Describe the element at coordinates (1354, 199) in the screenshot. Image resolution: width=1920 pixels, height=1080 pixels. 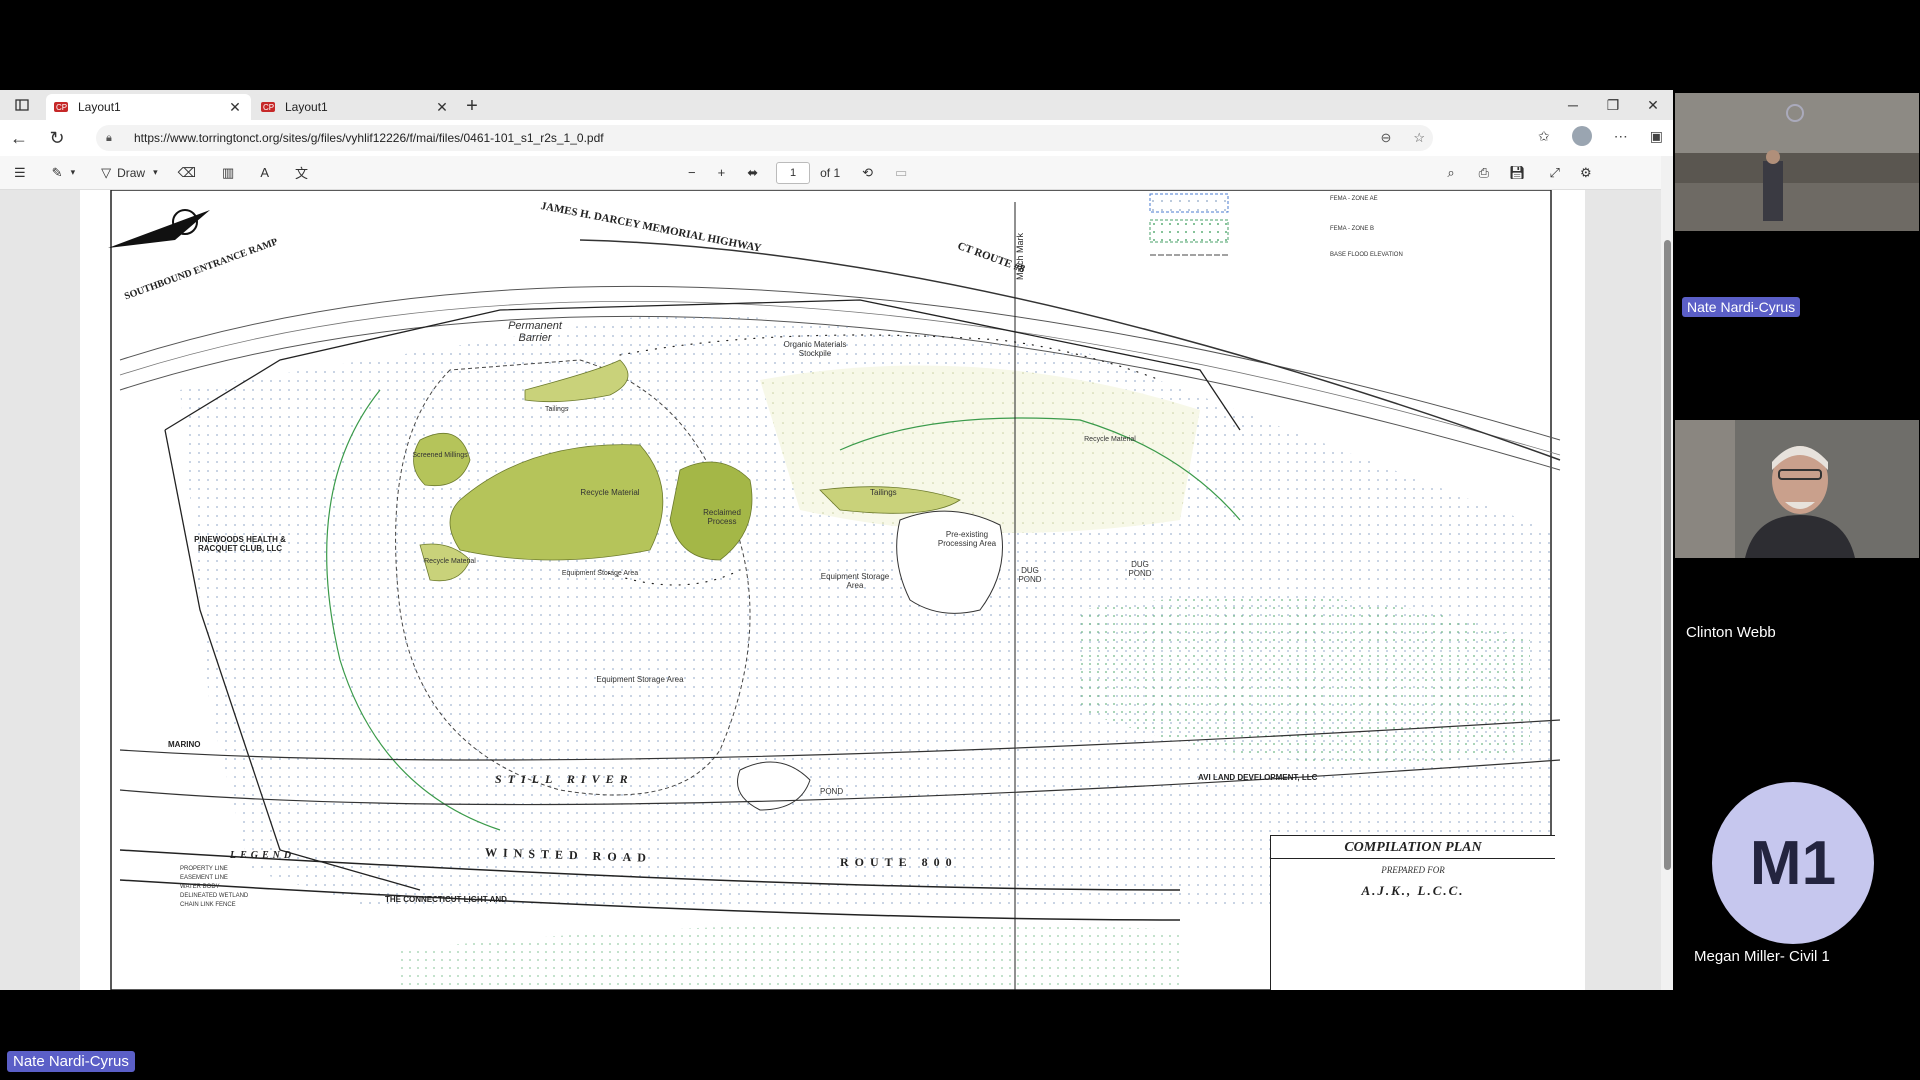
I see `fema-ae-label: FEMA - ZONE AE` at that location.